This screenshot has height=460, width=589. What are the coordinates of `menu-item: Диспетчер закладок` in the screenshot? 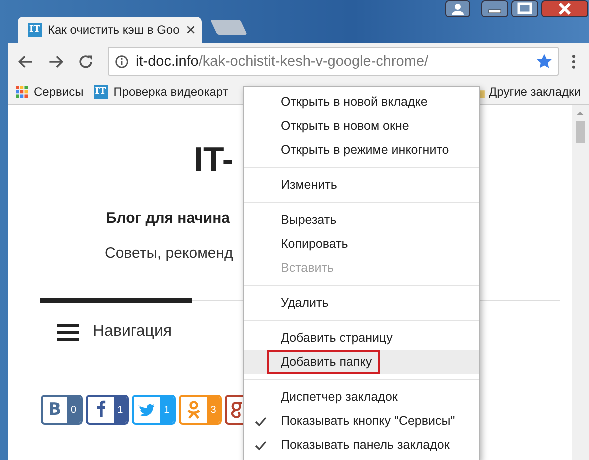 It's located at (361, 397).